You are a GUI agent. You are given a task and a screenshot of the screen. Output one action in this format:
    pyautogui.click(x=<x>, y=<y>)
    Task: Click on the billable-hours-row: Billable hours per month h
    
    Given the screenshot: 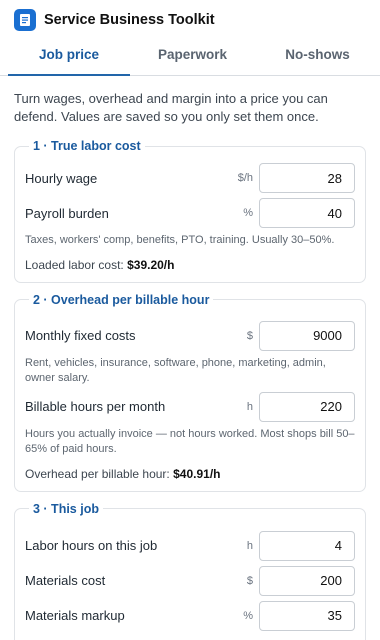 What is the action you would take?
    pyautogui.click(x=190, y=406)
    